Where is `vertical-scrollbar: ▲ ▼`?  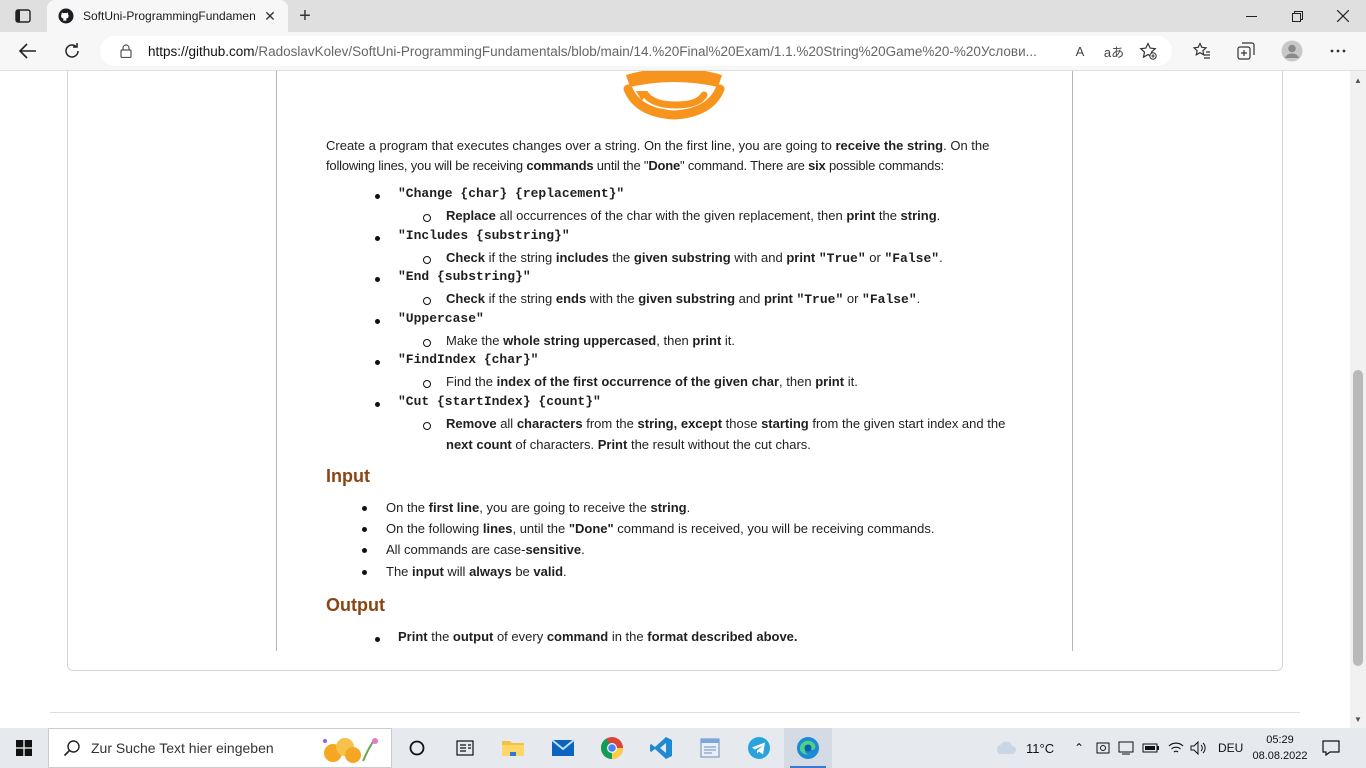
vertical-scrollbar: ▲ ▼ is located at coordinates (1358, 399).